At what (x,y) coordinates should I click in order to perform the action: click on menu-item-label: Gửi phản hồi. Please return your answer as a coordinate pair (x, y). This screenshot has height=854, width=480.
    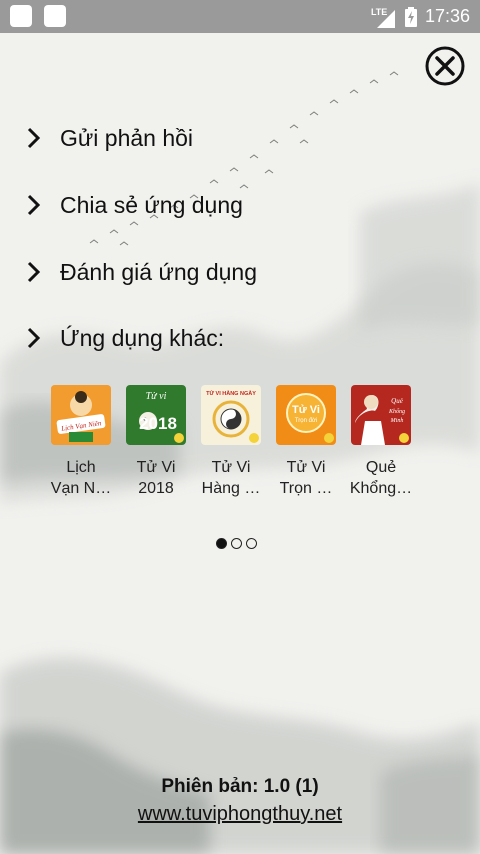
    Looking at the image, I should click on (127, 137).